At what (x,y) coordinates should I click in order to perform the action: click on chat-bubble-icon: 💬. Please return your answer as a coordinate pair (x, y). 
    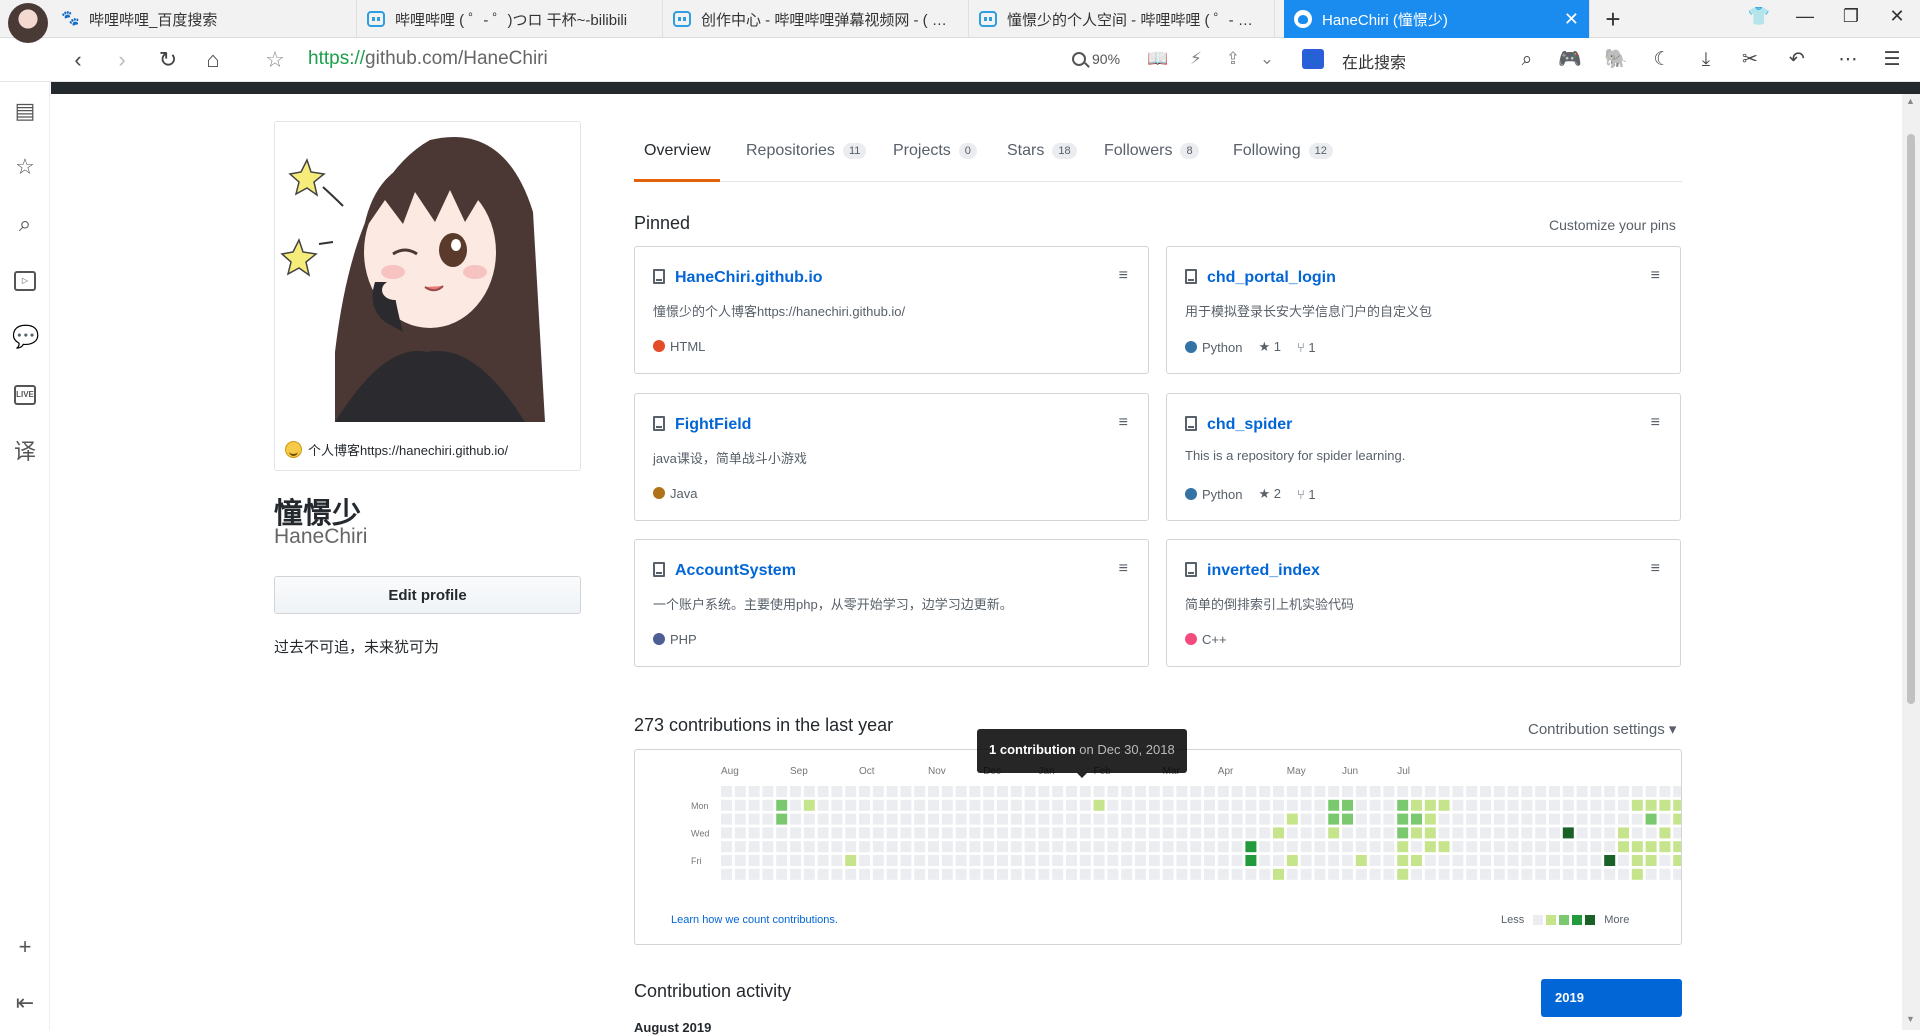
    Looking at the image, I should click on (25, 337).